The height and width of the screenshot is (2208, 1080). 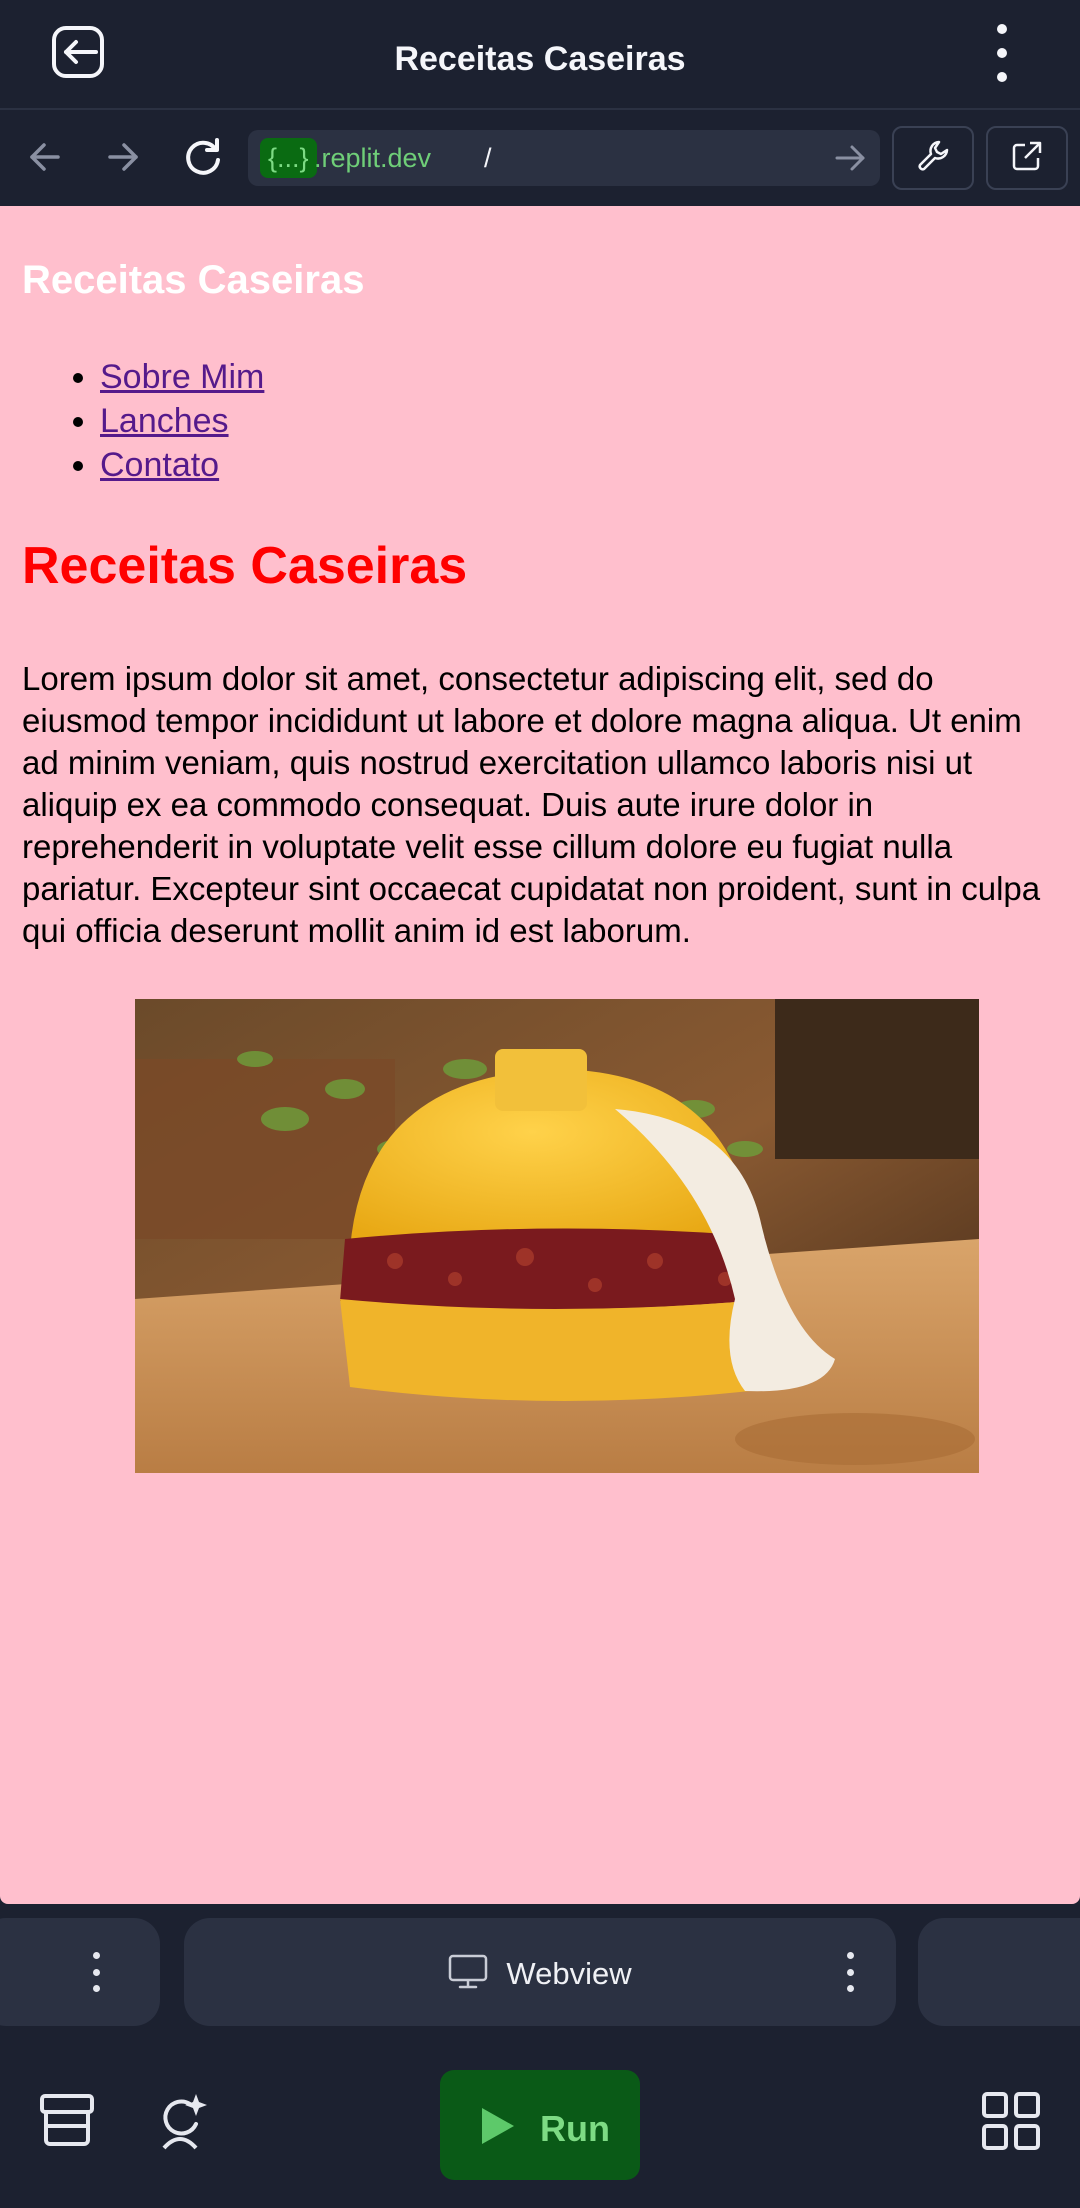 I want to click on url-bar: {...} .replit.dev /, so click(x=564, y=158).